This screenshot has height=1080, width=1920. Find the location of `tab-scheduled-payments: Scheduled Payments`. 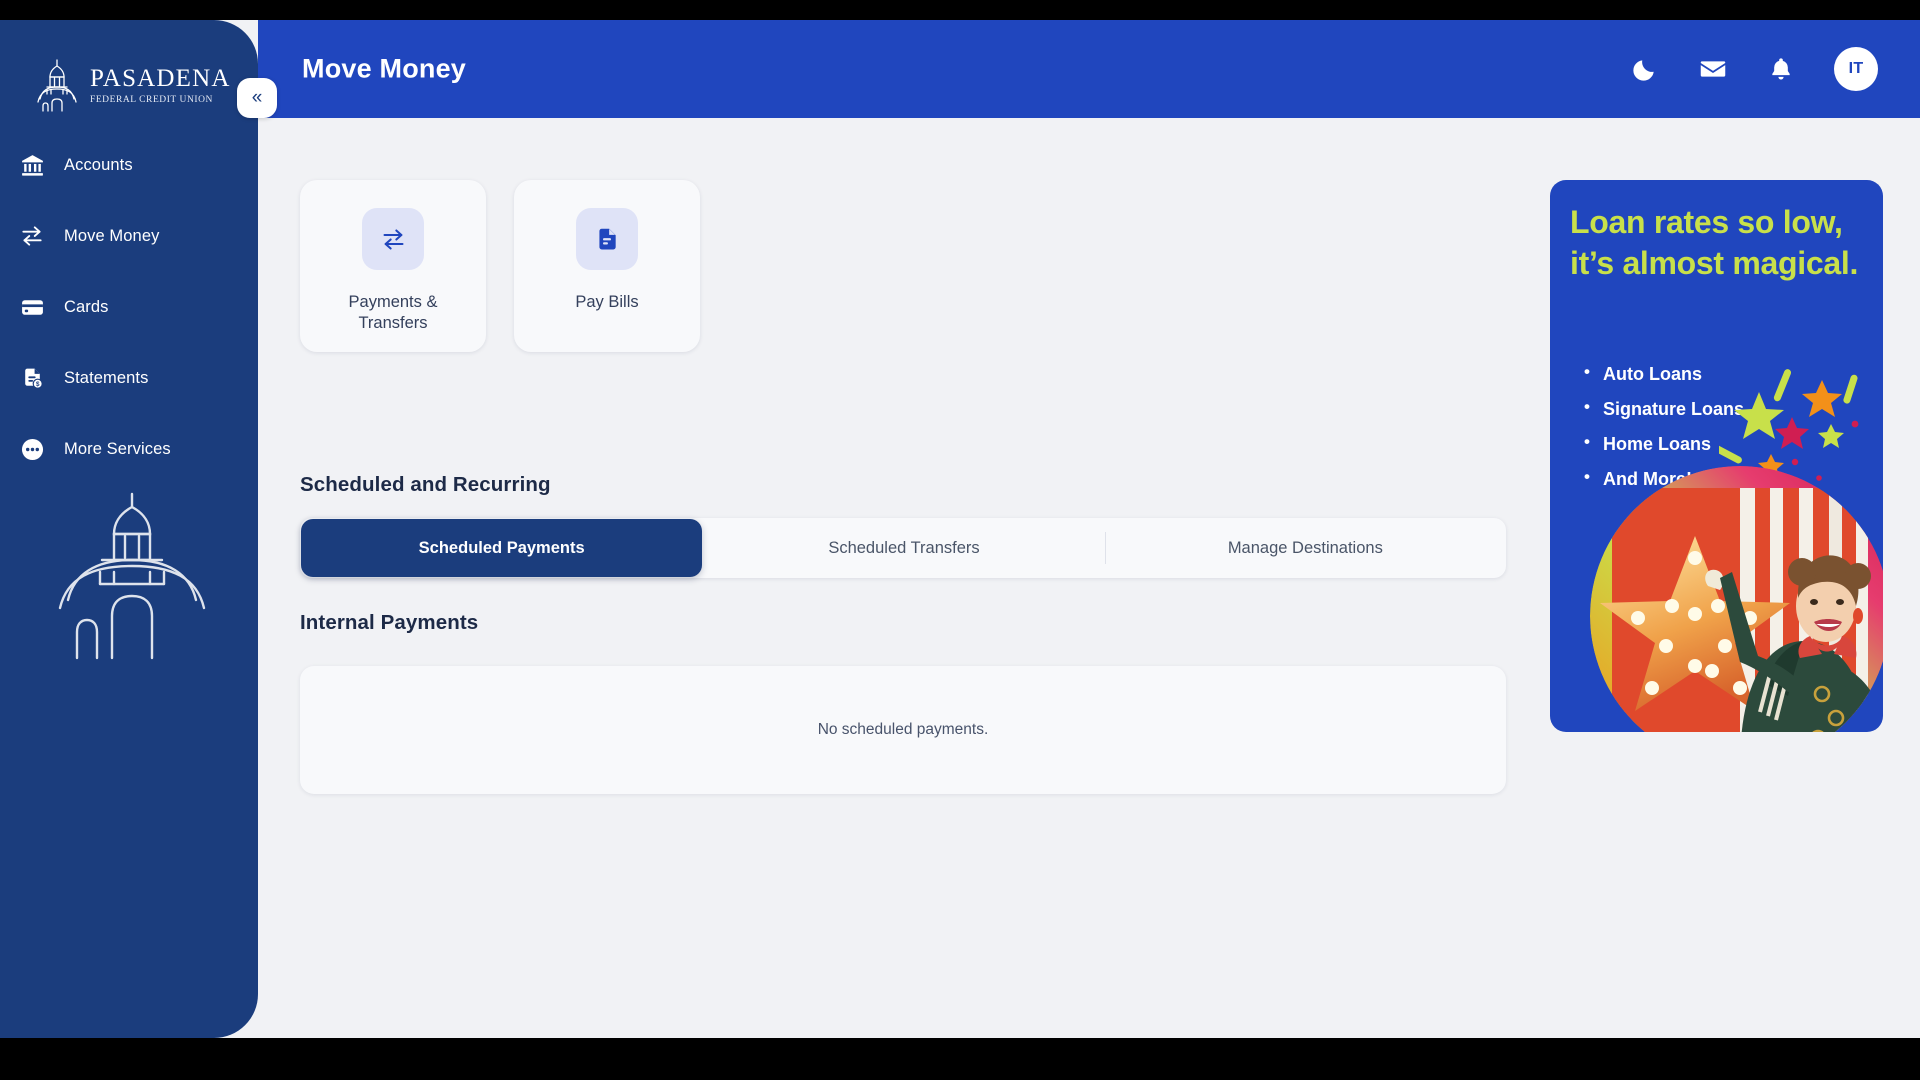

tab-scheduled-payments: Scheduled Payments is located at coordinates (502, 548).